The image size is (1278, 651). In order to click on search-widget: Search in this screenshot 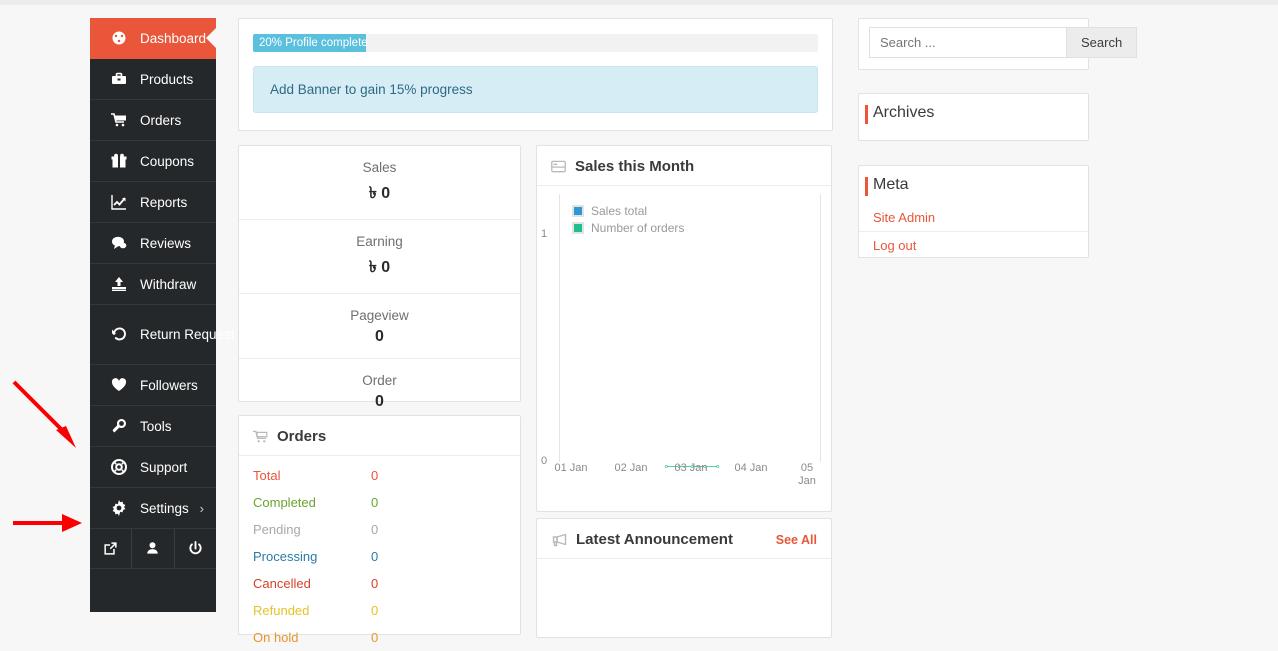, I will do `click(998, 44)`.